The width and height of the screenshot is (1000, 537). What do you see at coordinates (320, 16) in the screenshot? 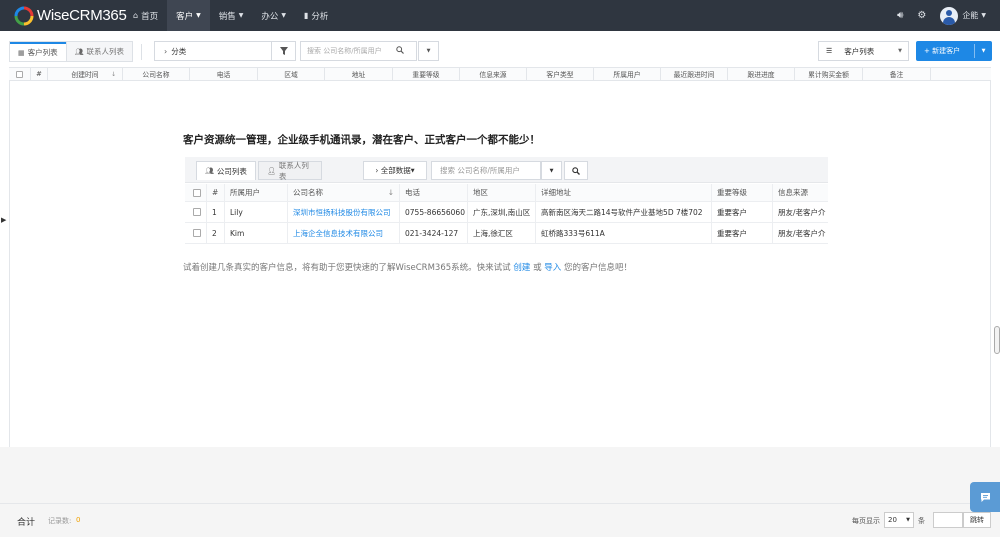
I see `nav-analysis-label: 分析` at bounding box center [320, 16].